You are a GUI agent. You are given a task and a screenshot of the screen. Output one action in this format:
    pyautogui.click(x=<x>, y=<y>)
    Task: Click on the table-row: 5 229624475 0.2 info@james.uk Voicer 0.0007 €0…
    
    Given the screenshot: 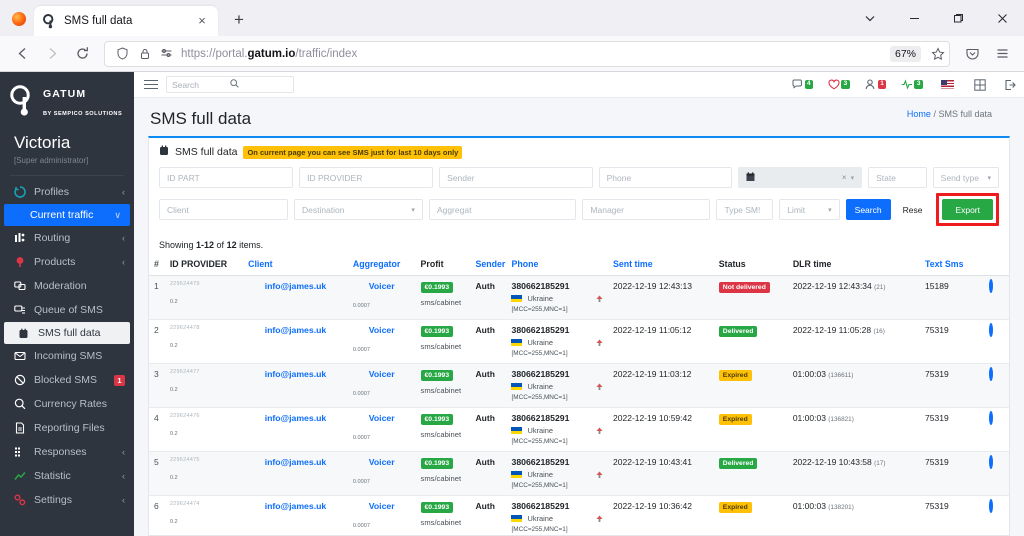 What is the action you would take?
    pyautogui.click(x=579, y=473)
    